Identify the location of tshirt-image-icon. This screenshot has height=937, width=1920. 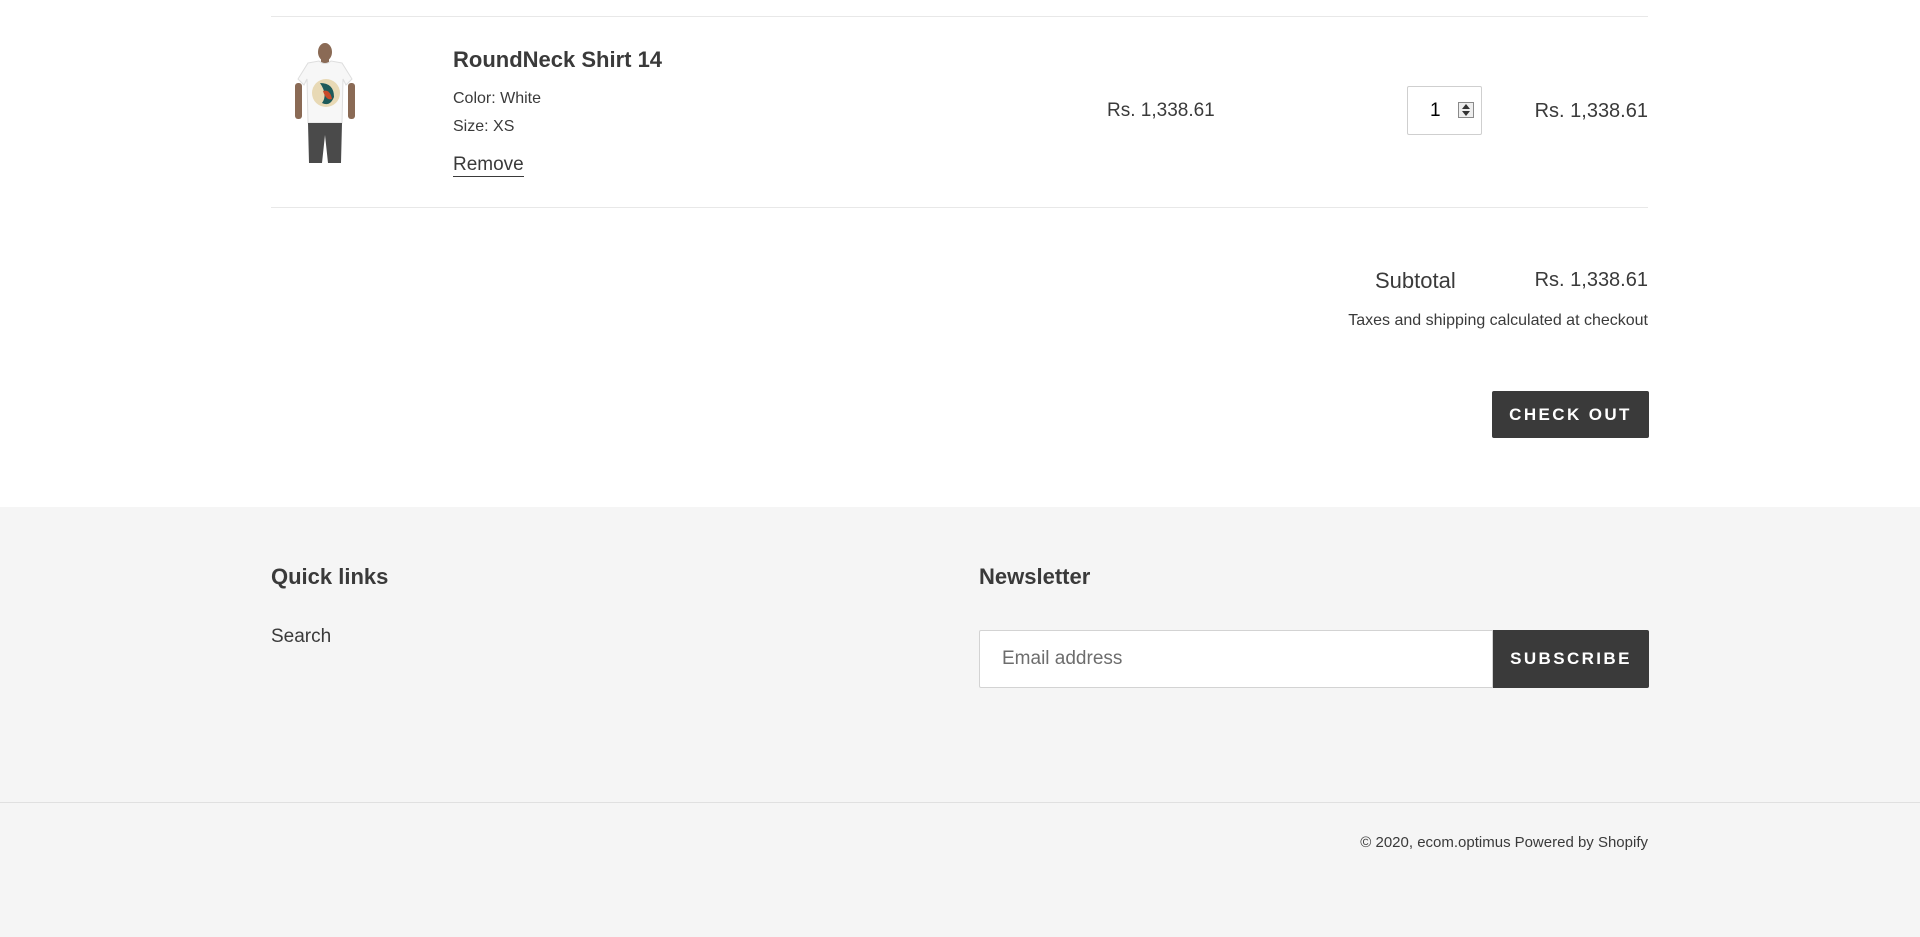
(325, 103).